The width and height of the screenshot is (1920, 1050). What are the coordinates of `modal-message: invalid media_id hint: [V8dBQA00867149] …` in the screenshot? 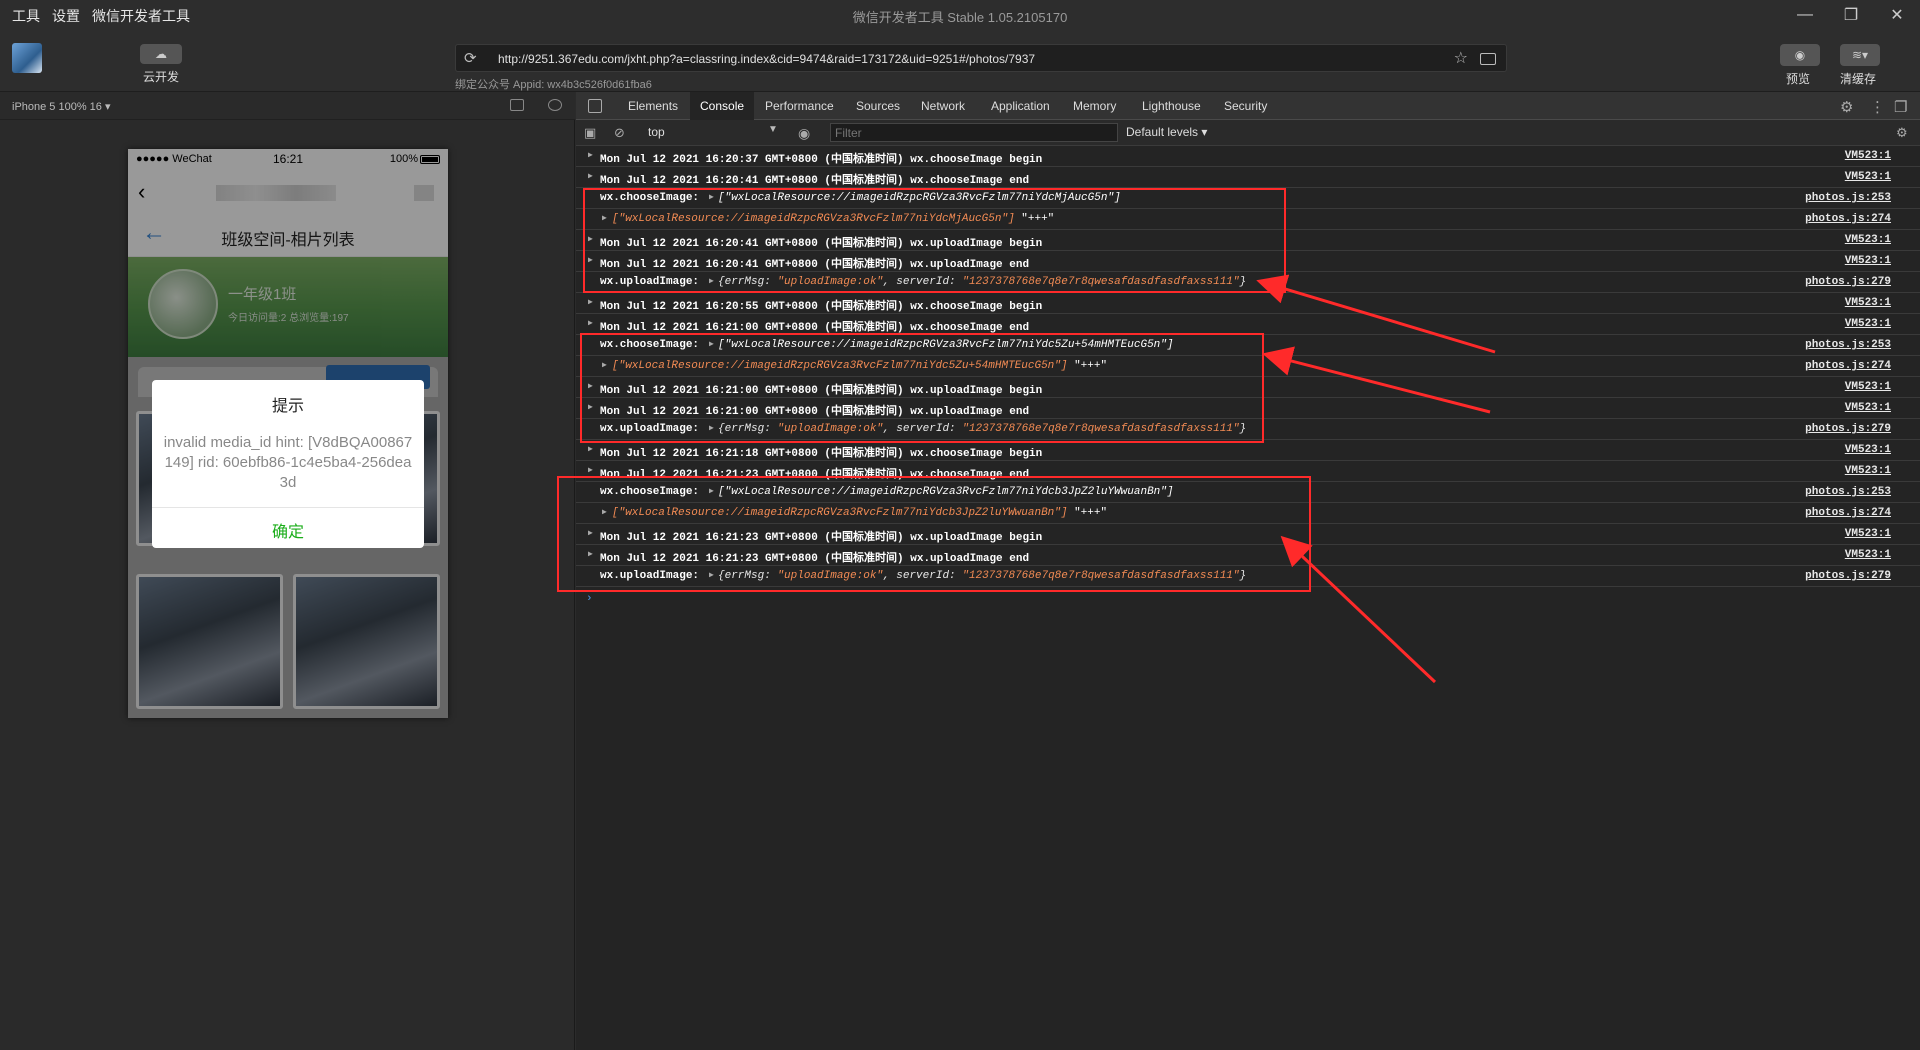 It's located at (288, 462).